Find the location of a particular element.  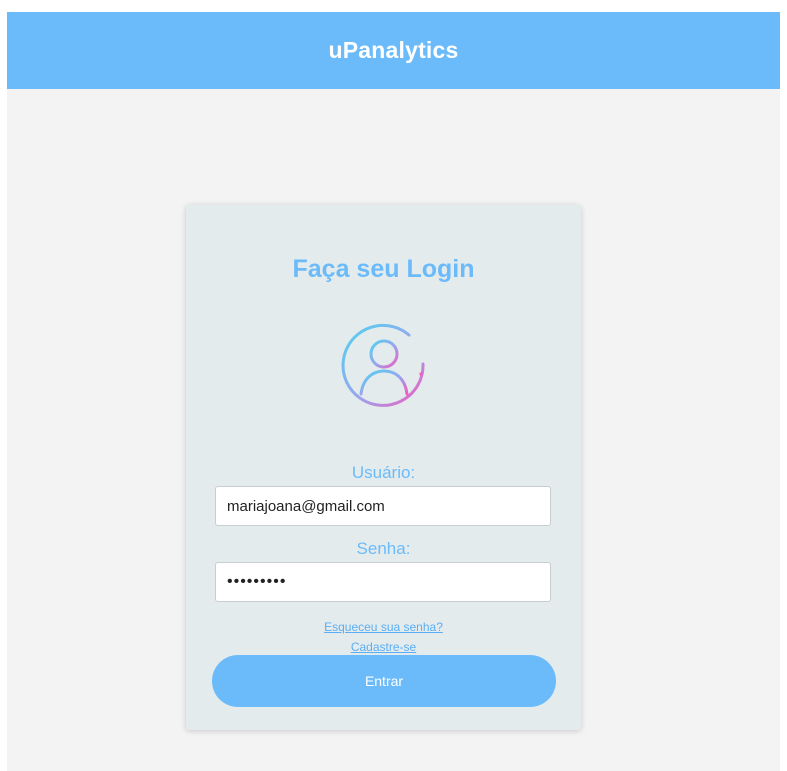

signup-row: Cadastre-se is located at coordinates (383, 647).